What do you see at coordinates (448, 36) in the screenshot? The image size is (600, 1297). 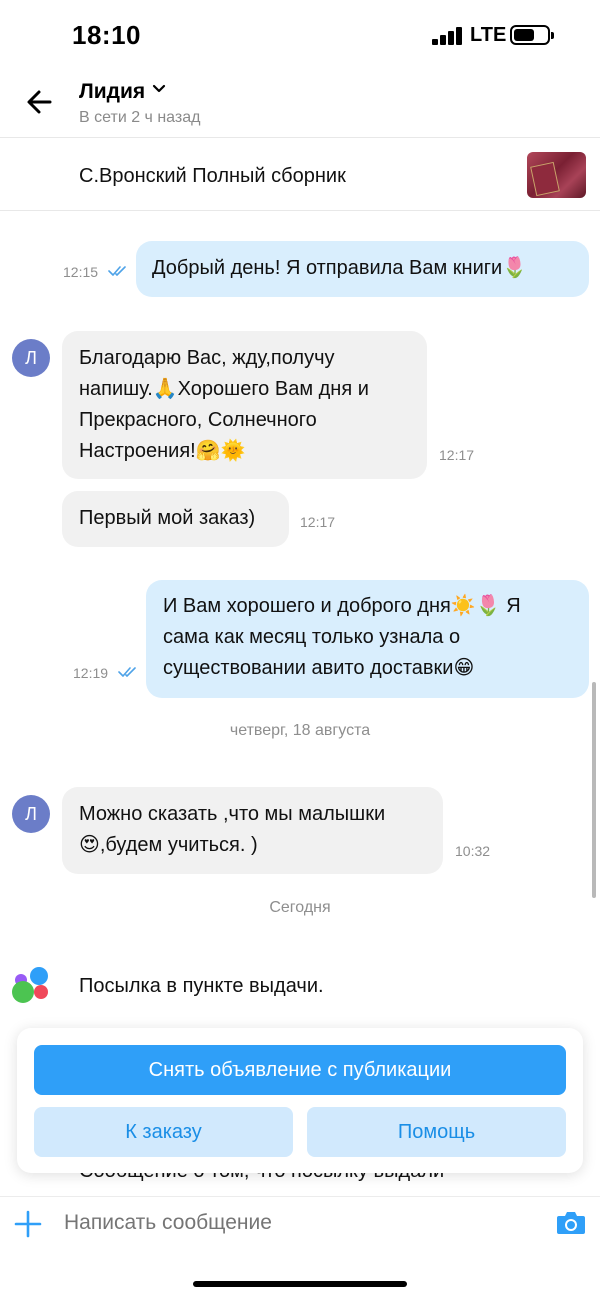 I see `signal-icon` at bounding box center [448, 36].